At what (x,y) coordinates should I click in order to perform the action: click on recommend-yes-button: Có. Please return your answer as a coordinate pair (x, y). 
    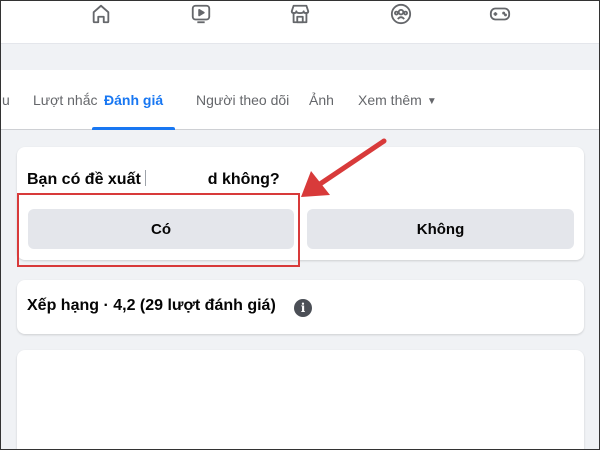
    Looking at the image, I should click on (161, 229).